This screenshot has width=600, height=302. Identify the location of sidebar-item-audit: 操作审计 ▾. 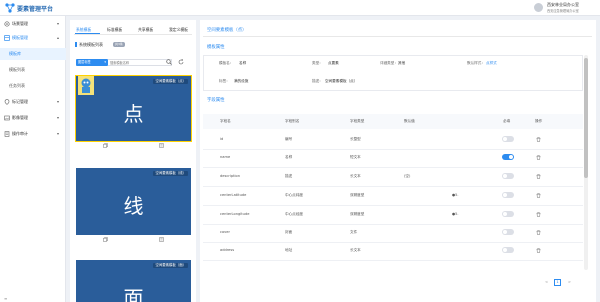
(33, 134).